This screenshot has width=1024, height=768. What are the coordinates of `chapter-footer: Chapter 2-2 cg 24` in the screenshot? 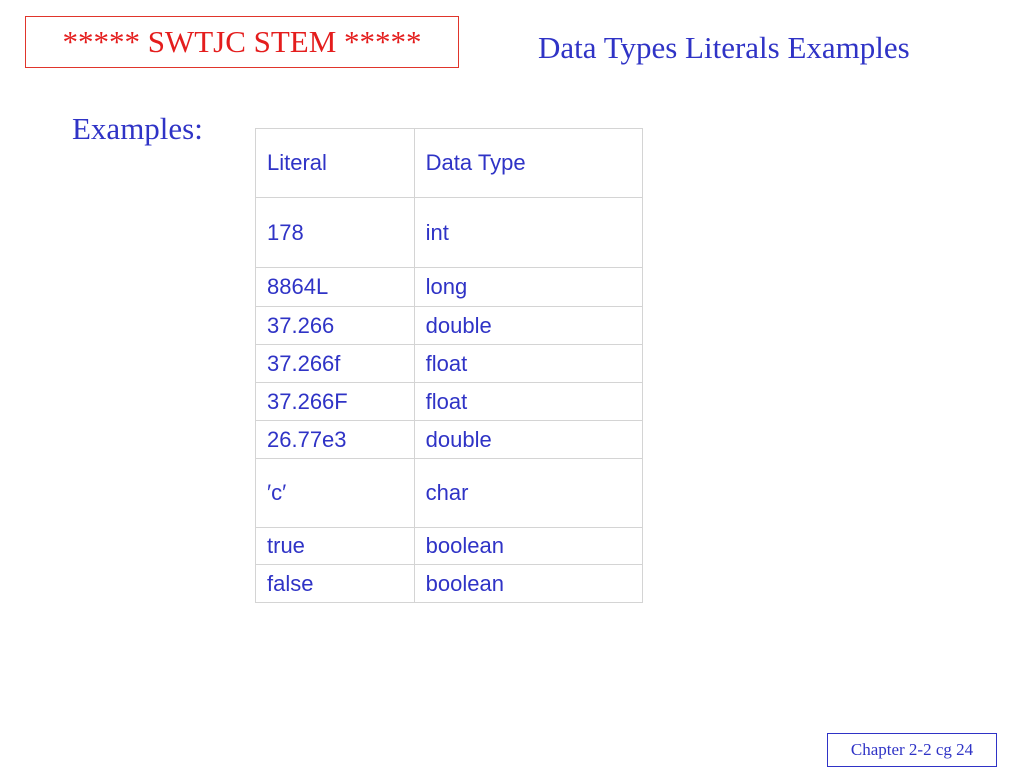 It's located at (912, 750).